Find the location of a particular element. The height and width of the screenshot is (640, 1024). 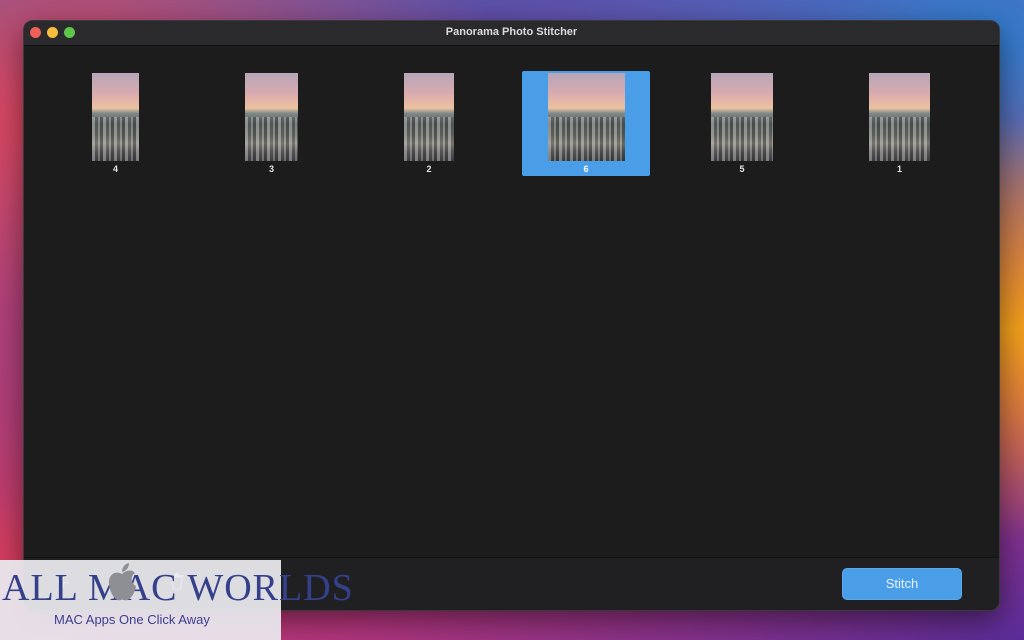

photo-thumbnail-selected: 6 is located at coordinates (586, 123).